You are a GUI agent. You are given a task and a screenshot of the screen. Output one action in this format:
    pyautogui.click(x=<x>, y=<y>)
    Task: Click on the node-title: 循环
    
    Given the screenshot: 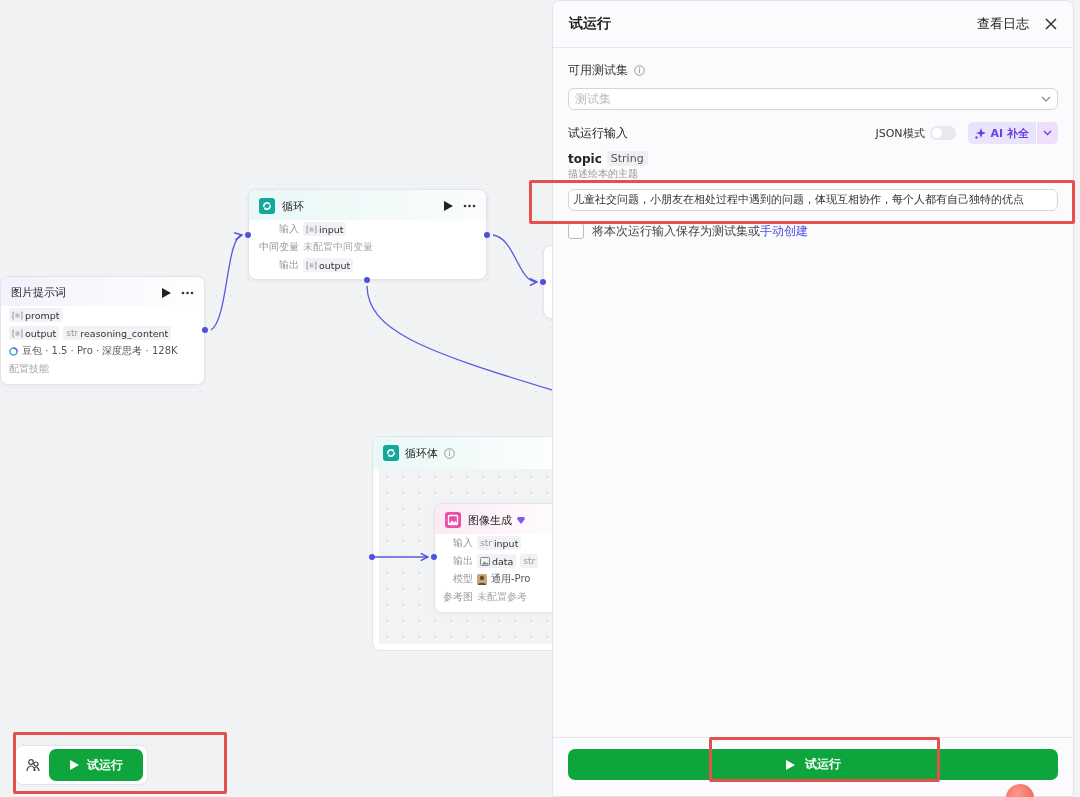 What is the action you would take?
    pyautogui.click(x=293, y=206)
    